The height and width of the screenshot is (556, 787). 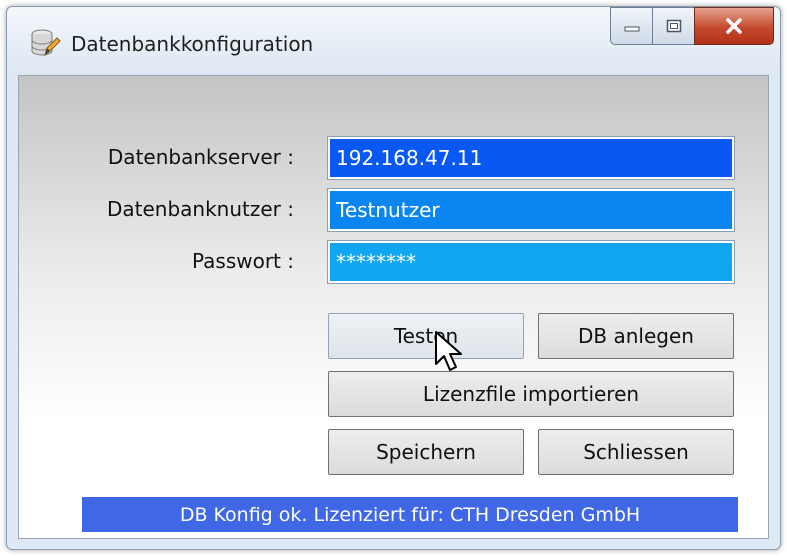 I want to click on password-value: ********, so click(x=376, y=262).